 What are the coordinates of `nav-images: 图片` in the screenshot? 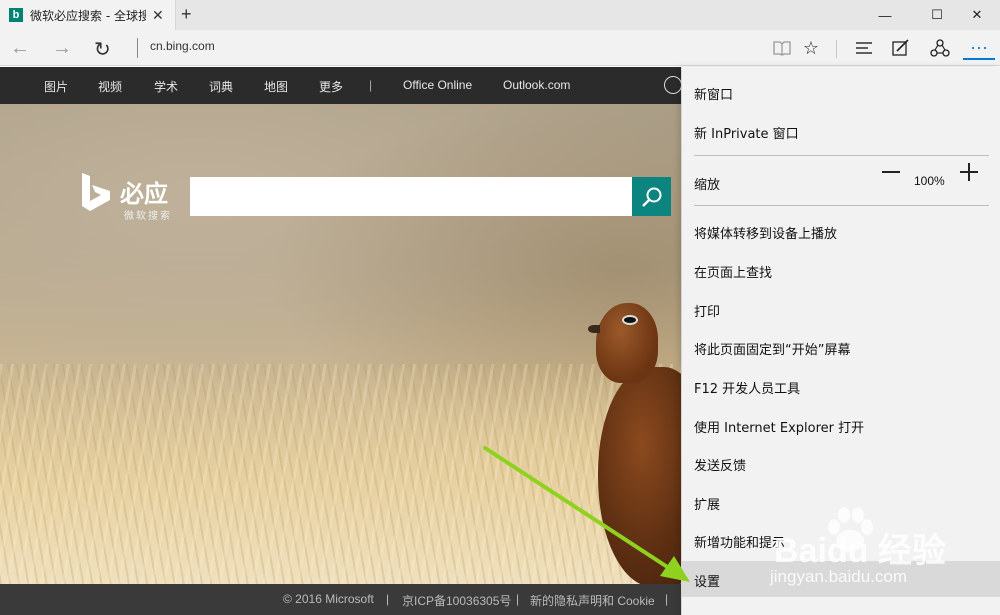 It's located at (56, 86).